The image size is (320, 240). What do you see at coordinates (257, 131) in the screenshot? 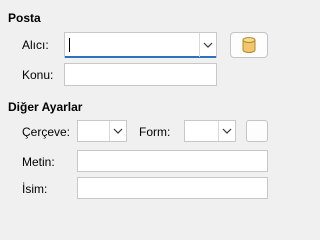
I see `color-picker-button` at bounding box center [257, 131].